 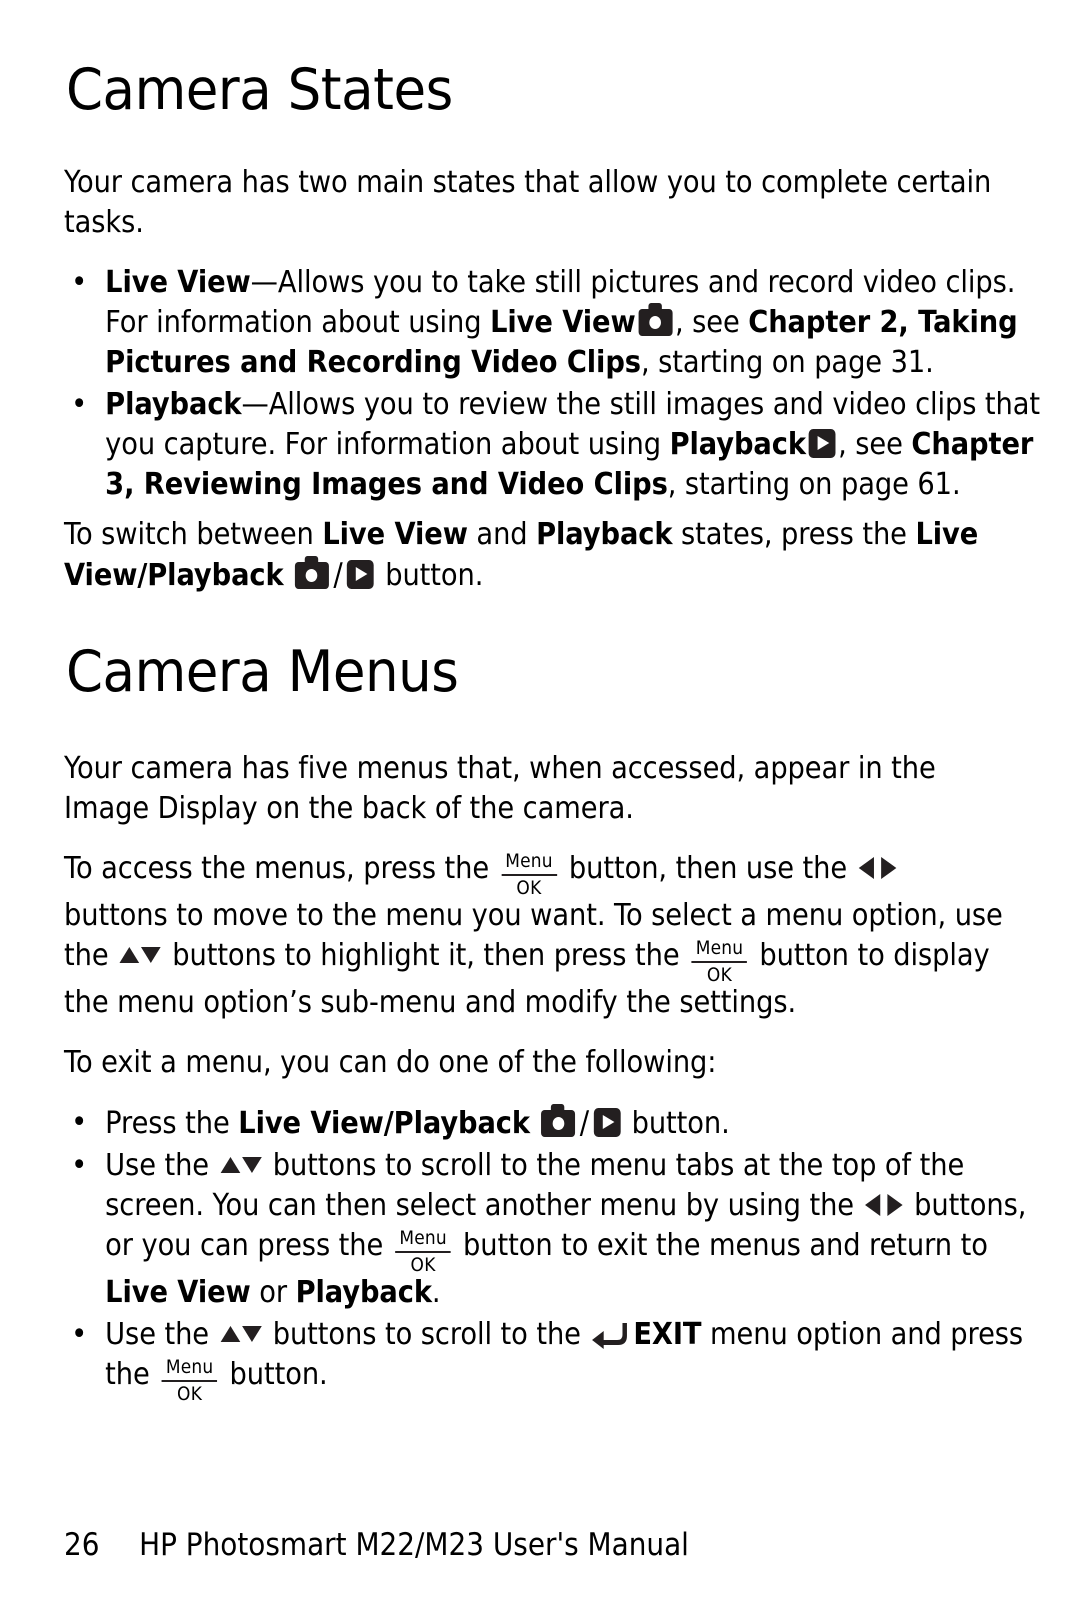 I want to click on page-title-camera-menus: Camera Menus, so click(x=262, y=672).